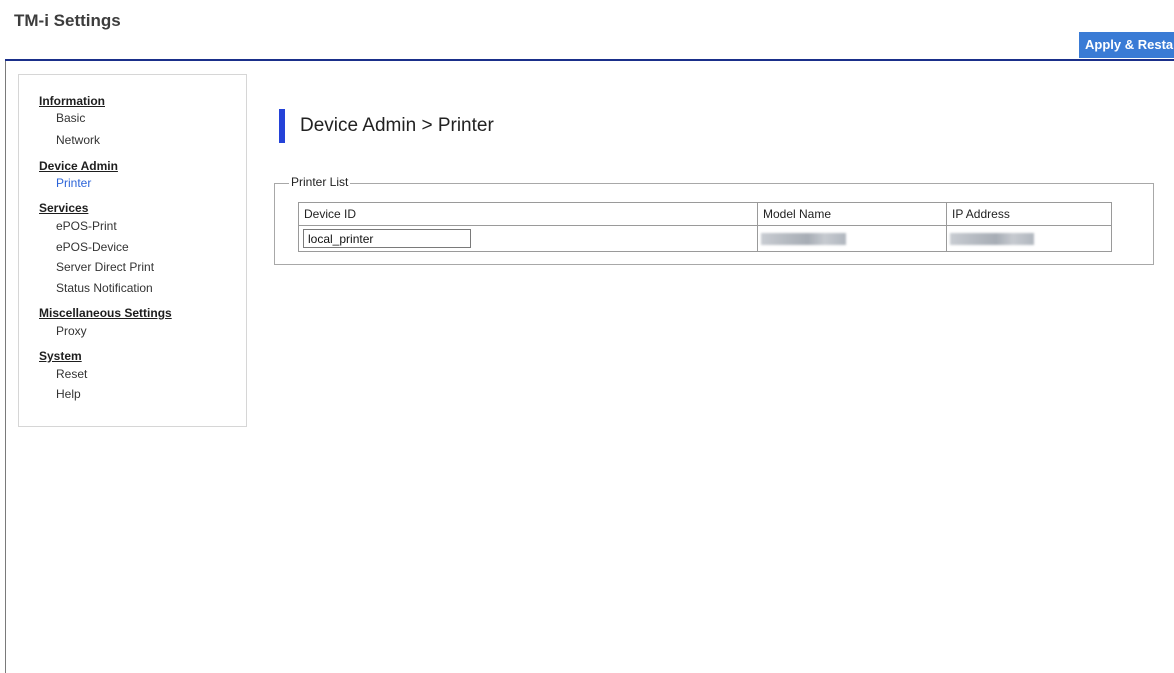 Image resolution: width=1174 pixels, height=673 pixels. I want to click on sidebar-item-basic: Basic, so click(70, 118).